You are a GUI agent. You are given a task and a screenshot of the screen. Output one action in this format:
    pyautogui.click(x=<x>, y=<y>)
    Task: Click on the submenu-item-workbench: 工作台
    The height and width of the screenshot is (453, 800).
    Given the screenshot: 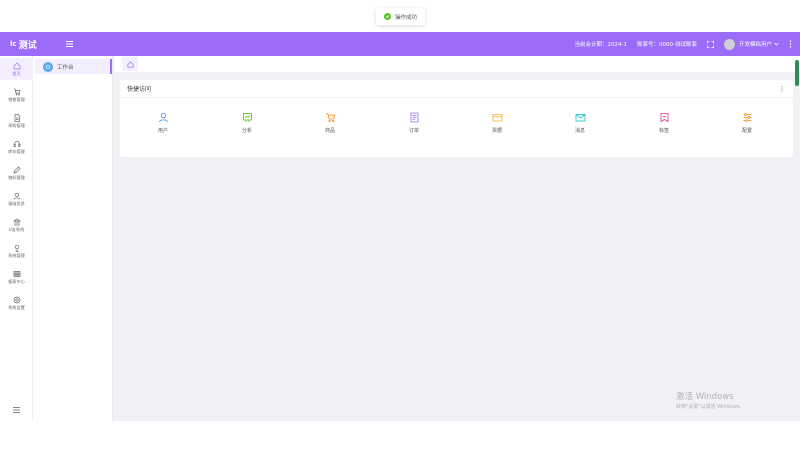 What is the action you would take?
    pyautogui.click(x=73, y=66)
    